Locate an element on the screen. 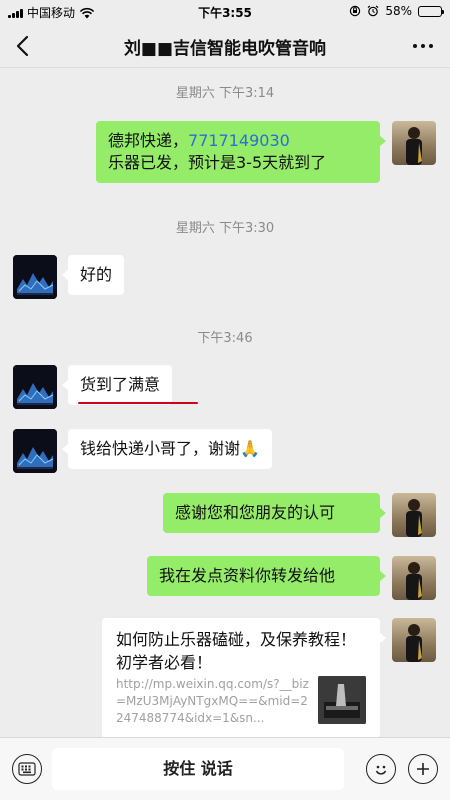 This screenshot has height=800, width=450. emoji-glyph is located at coordinates (381, 770).